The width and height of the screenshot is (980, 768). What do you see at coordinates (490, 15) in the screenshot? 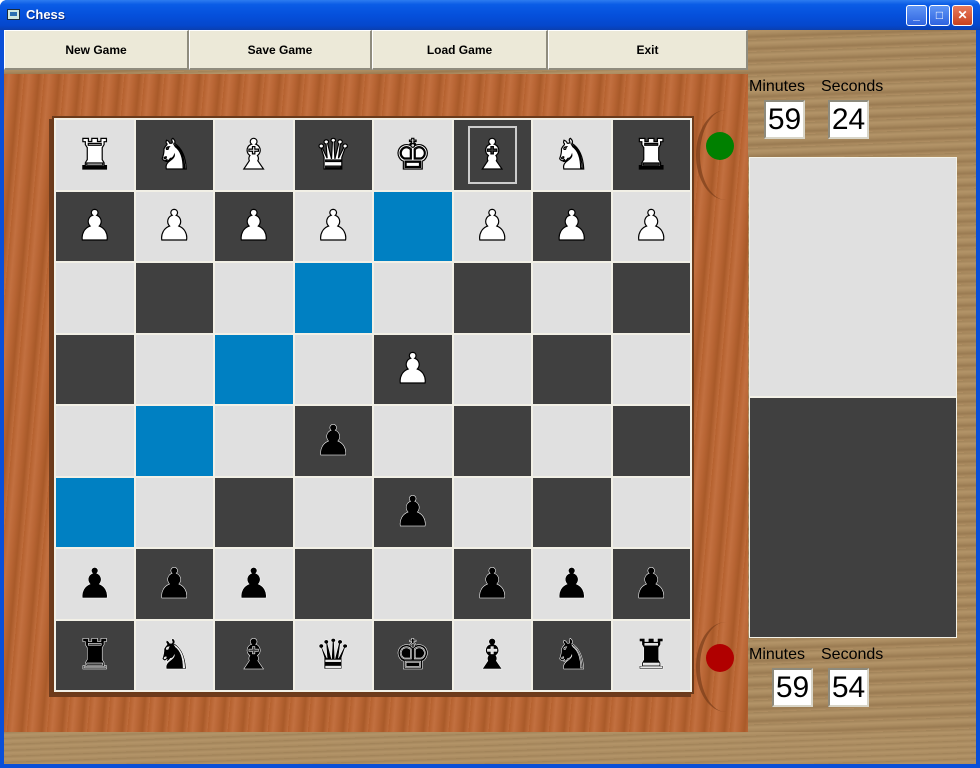
I see `title-bar: Chess _ □ ✕` at bounding box center [490, 15].